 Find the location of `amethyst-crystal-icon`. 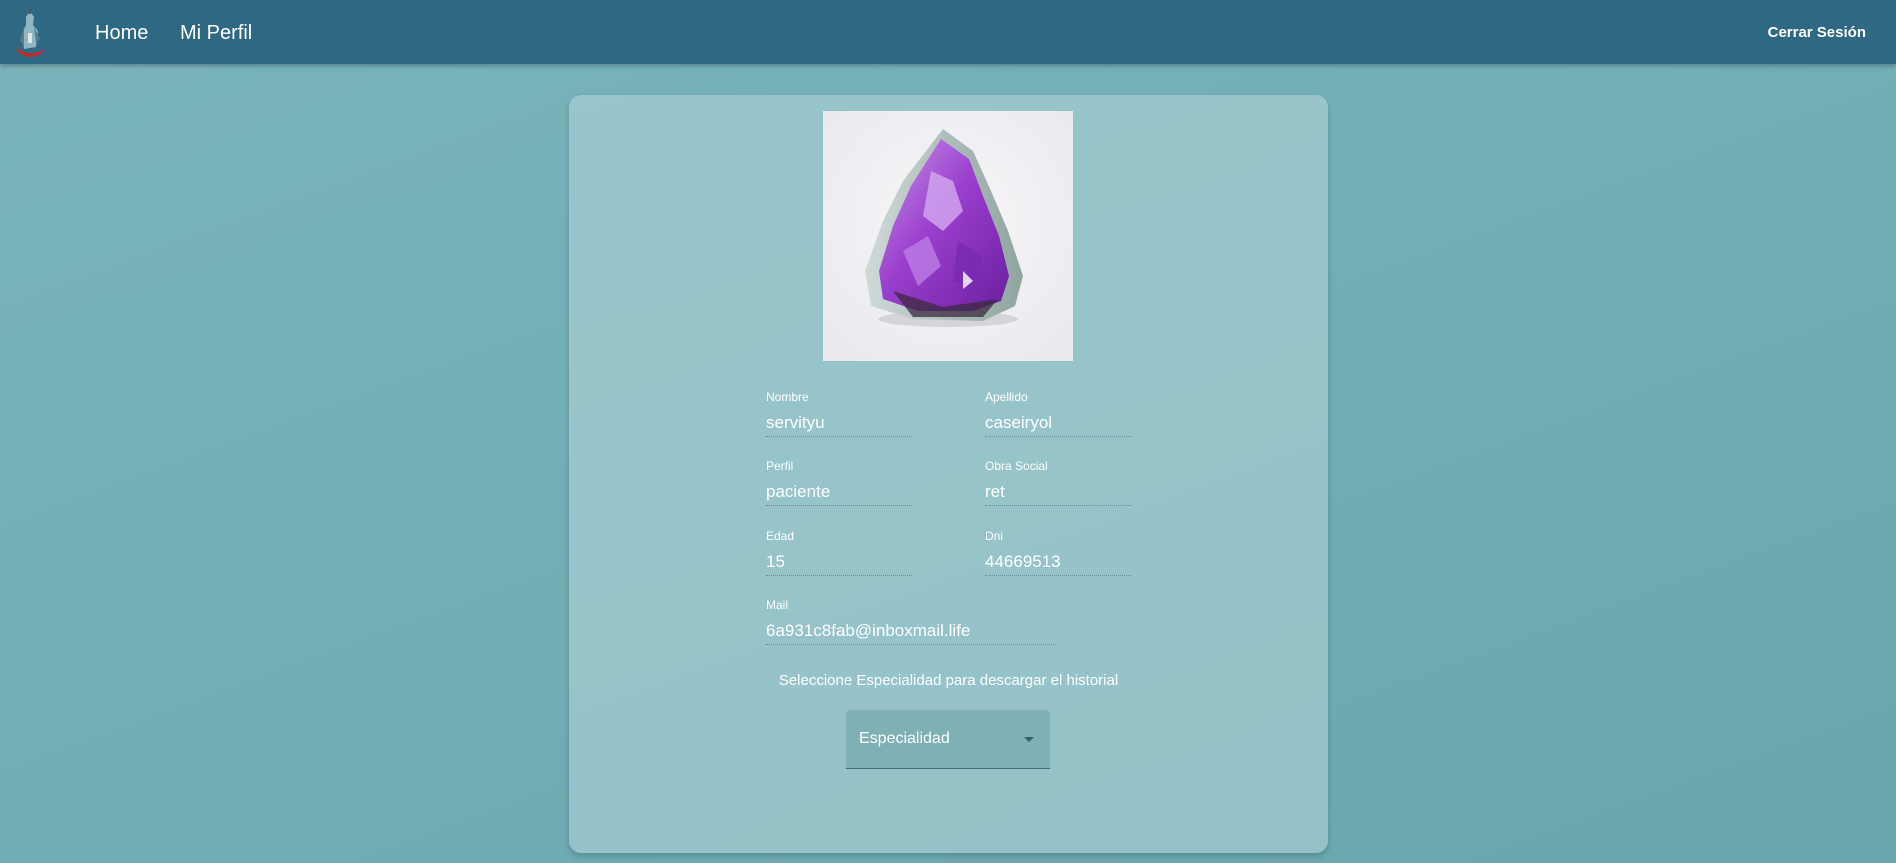

amethyst-crystal-icon is located at coordinates (948, 236).